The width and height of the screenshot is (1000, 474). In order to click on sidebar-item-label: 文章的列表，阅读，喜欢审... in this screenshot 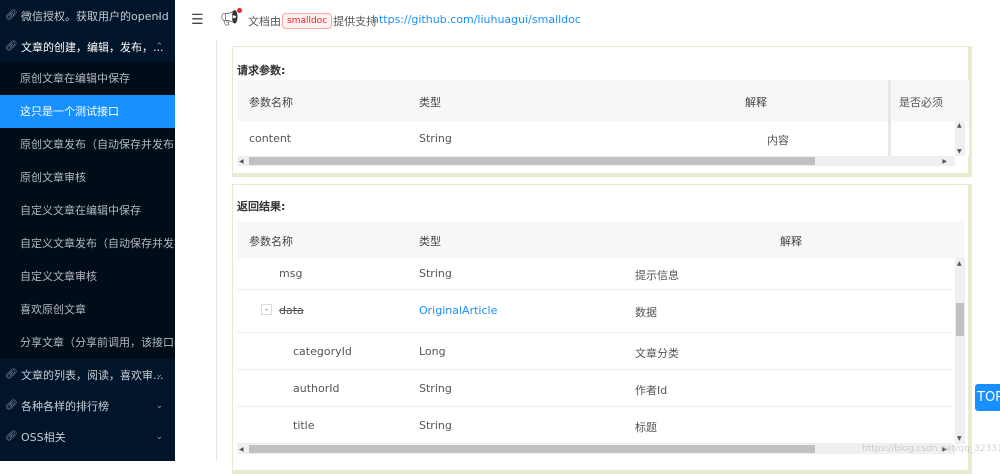, I will do `click(92, 375)`.